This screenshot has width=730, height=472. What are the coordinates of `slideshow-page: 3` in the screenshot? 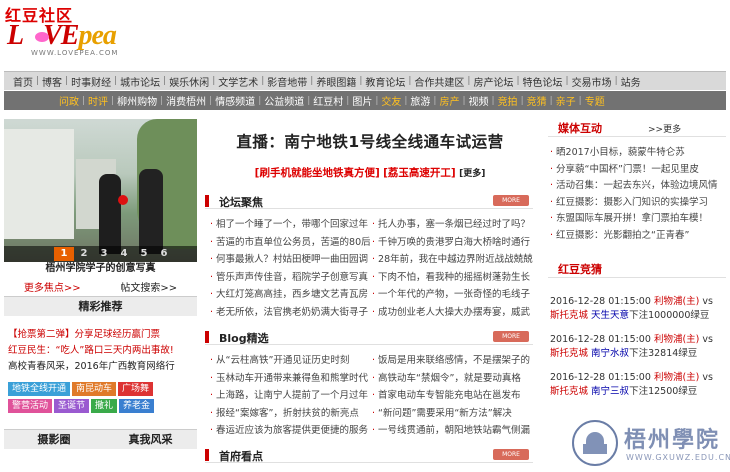 It's located at (104, 254).